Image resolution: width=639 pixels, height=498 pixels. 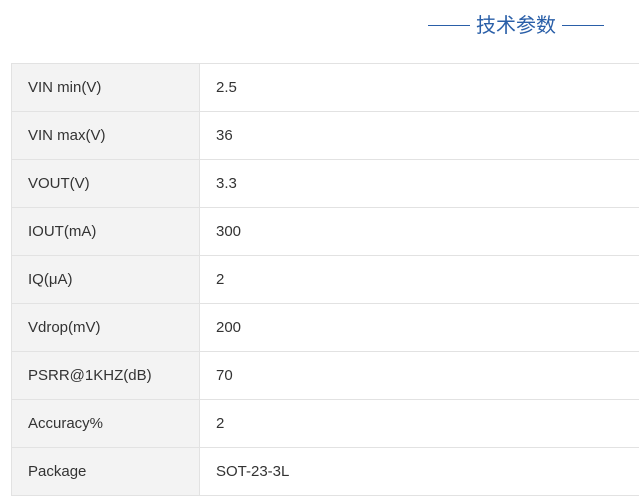 I want to click on spec-label: VOUT(V), so click(x=105, y=183).